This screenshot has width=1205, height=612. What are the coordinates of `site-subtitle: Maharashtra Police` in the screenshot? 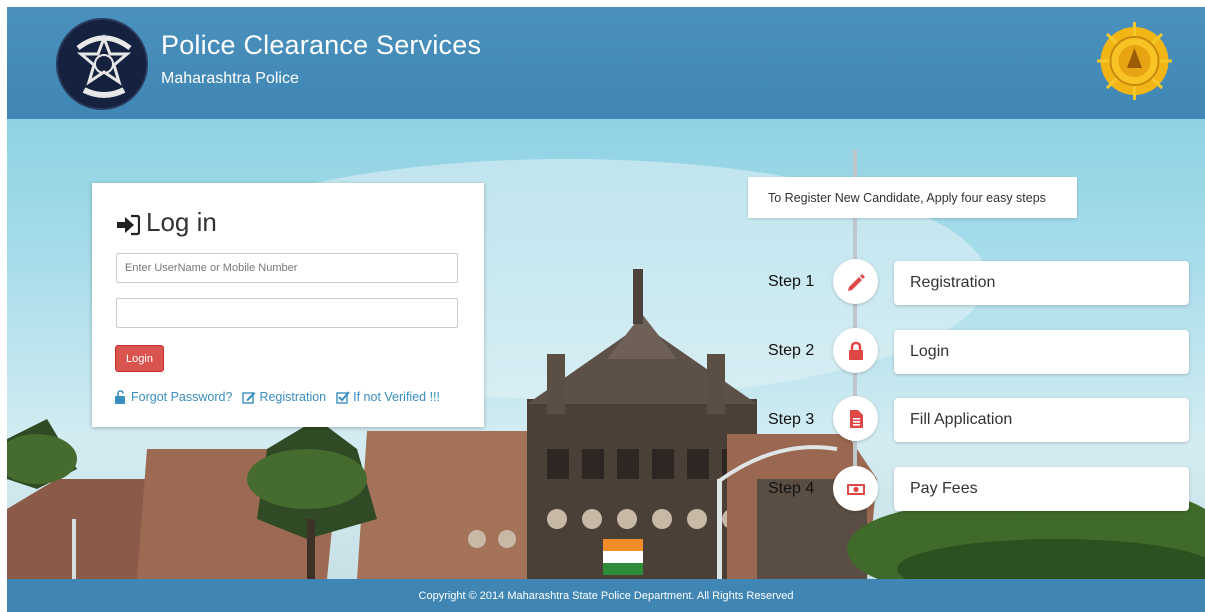 It's located at (230, 78).